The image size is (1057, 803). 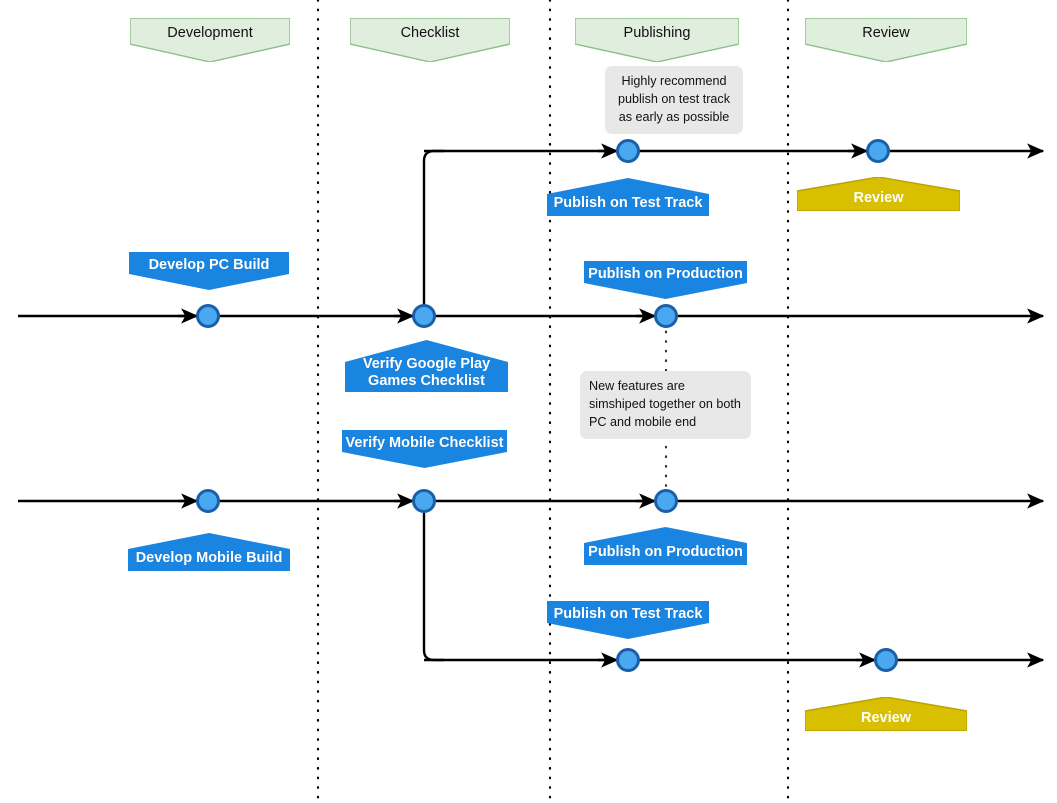 I want to click on phase-header-checklist: Checklist, so click(x=430, y=40).